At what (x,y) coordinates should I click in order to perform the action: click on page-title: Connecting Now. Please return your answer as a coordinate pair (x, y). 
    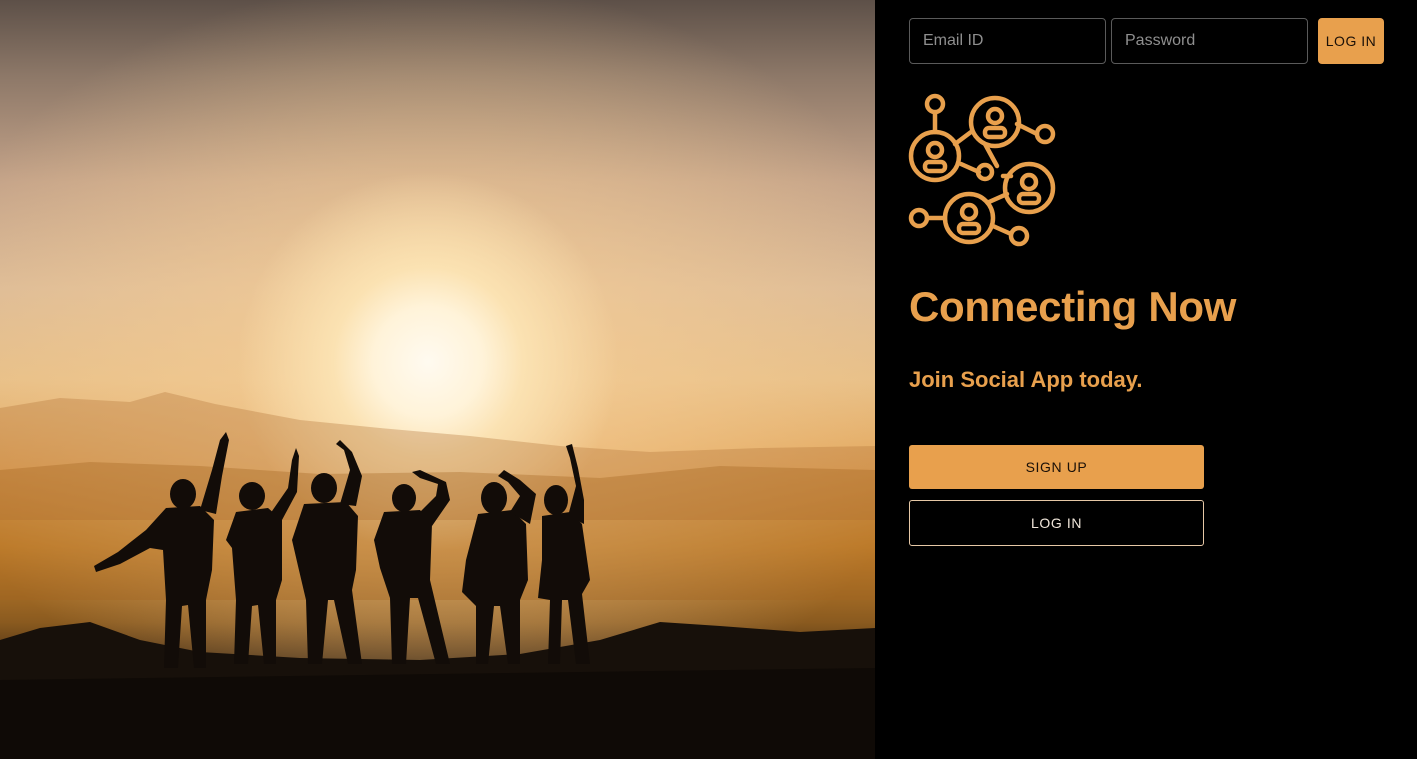
    Looking at the image, I should click on (1073, 306).